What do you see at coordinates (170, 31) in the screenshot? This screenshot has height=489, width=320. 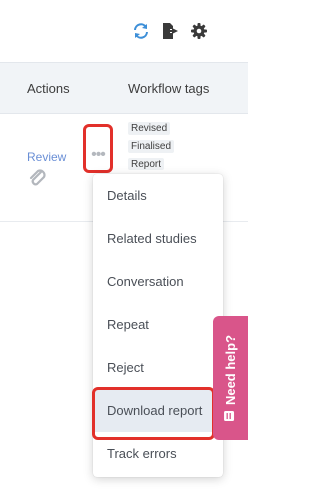 I see `export-icon` at bounding box center [170, 31].